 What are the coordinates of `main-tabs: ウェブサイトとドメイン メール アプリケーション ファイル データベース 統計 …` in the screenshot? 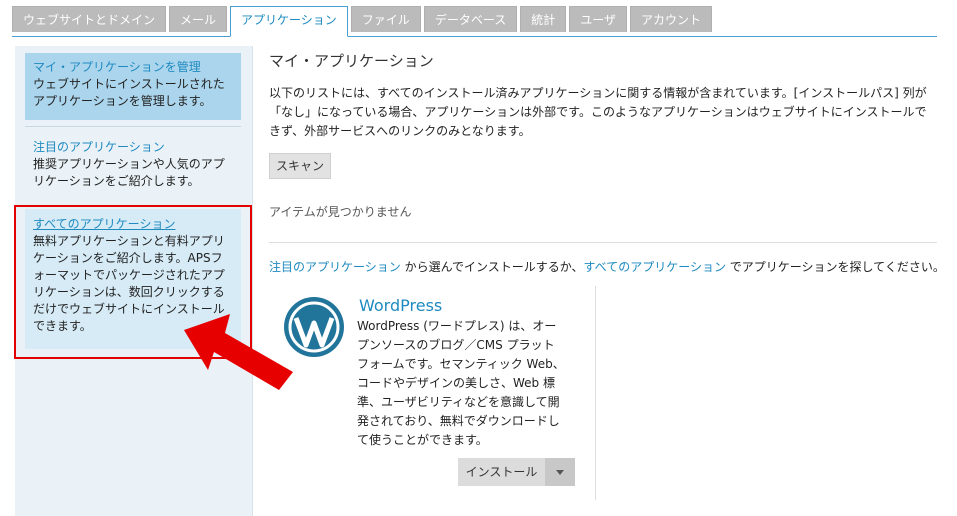 It's located at (363, 21).